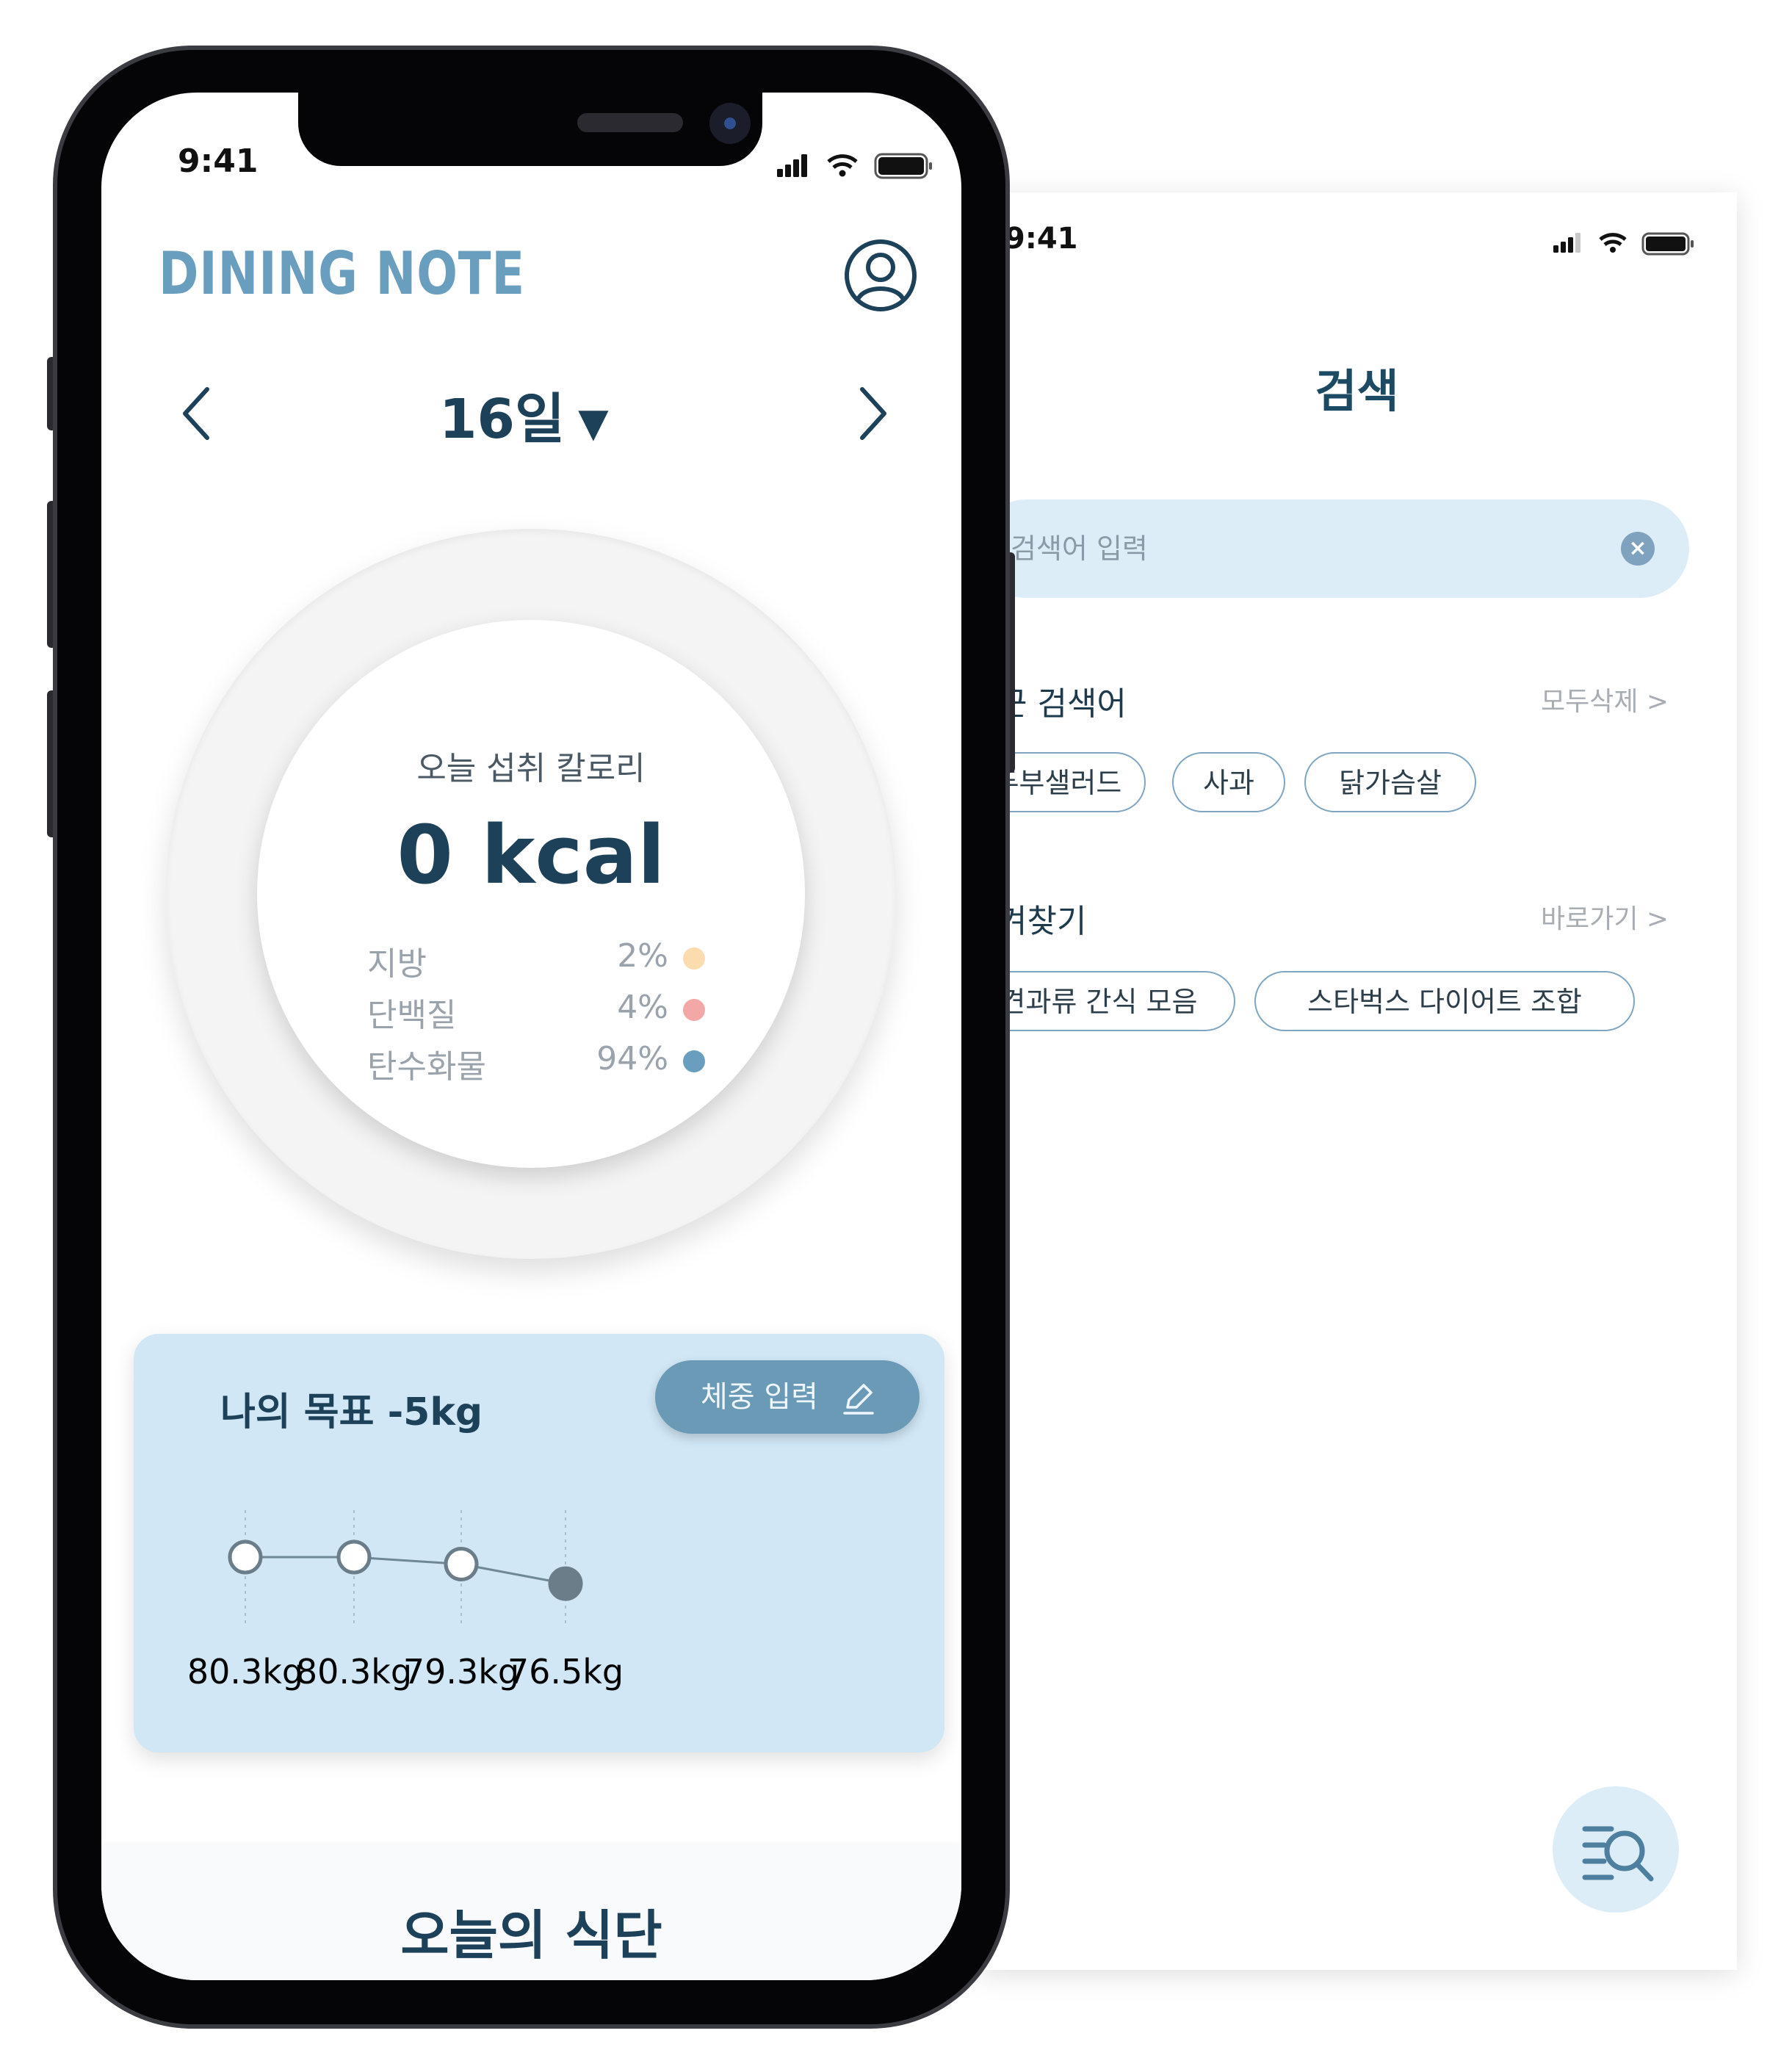  Describe the element at coordinates (1297, 548) in the screenshot. I see `search-input` at that location.